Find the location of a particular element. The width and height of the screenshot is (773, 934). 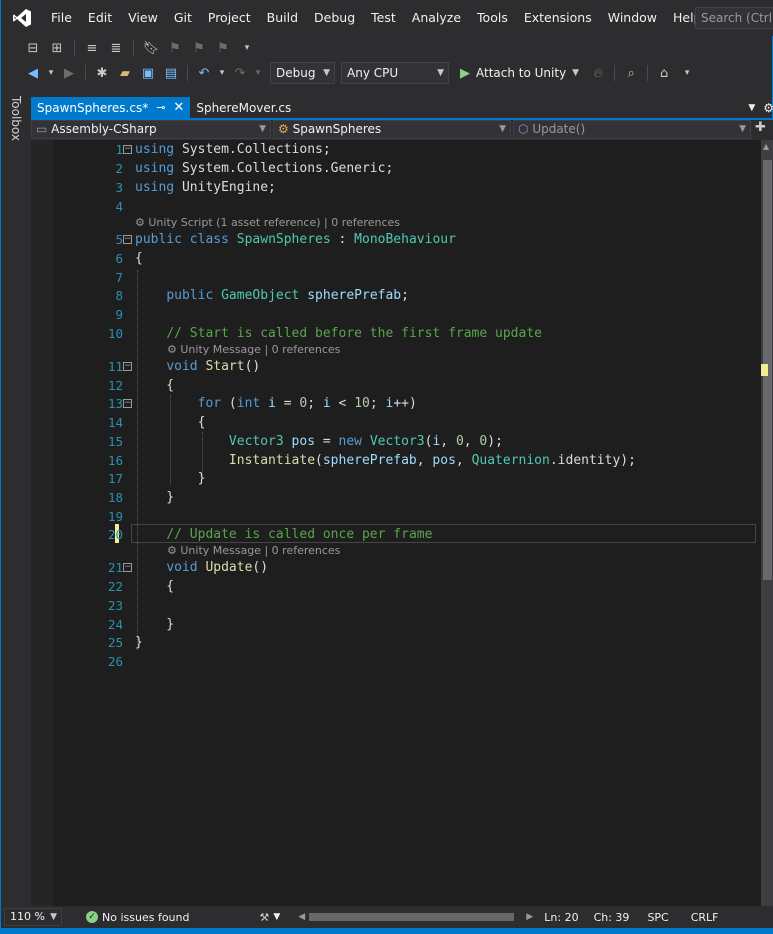

codelens-start: ⚙ Unity Message | 0 references is located at coordinates (253, 349).